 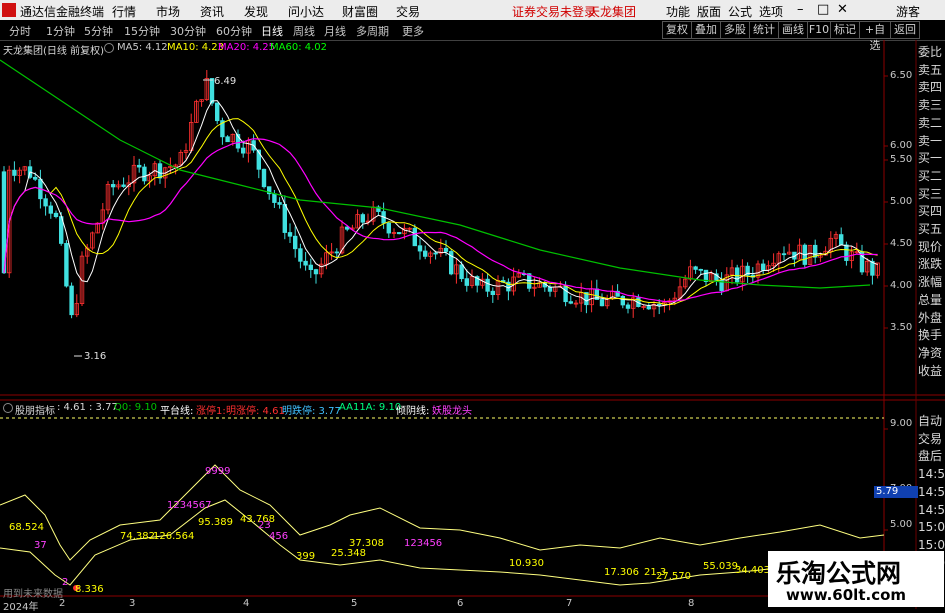 I want to click on chart-title: 天龙集团(日线 前复权), so click(x=53, y=51).